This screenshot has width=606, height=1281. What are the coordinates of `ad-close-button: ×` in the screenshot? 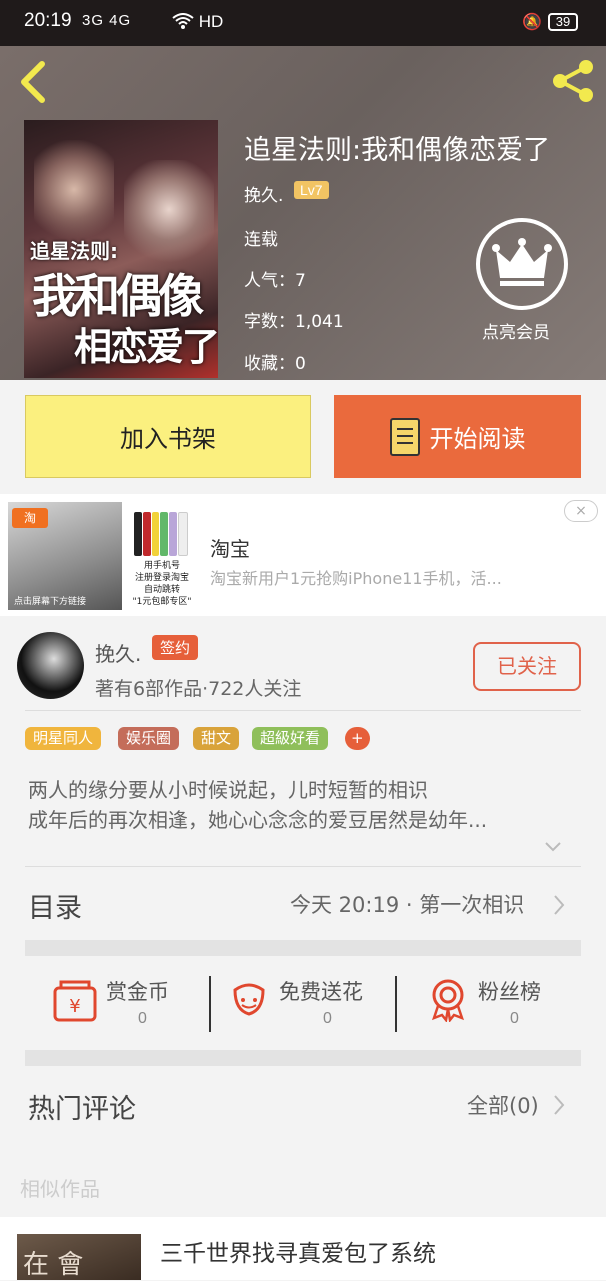 It's located at (581, 511).